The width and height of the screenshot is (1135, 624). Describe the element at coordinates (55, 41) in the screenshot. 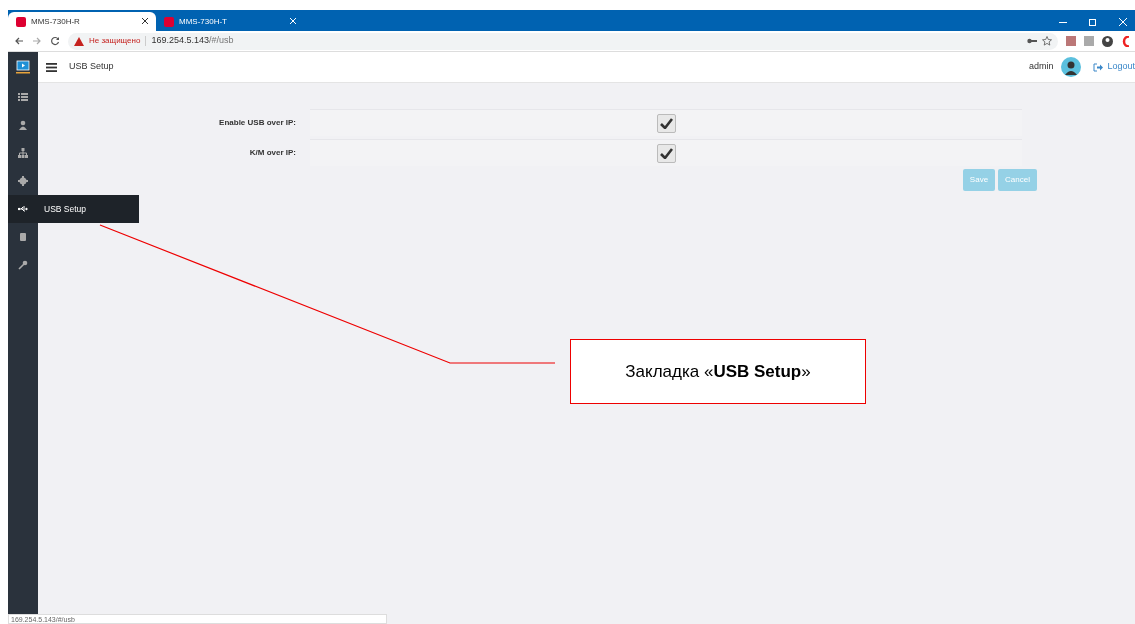

I see `reload-icon` at that location.